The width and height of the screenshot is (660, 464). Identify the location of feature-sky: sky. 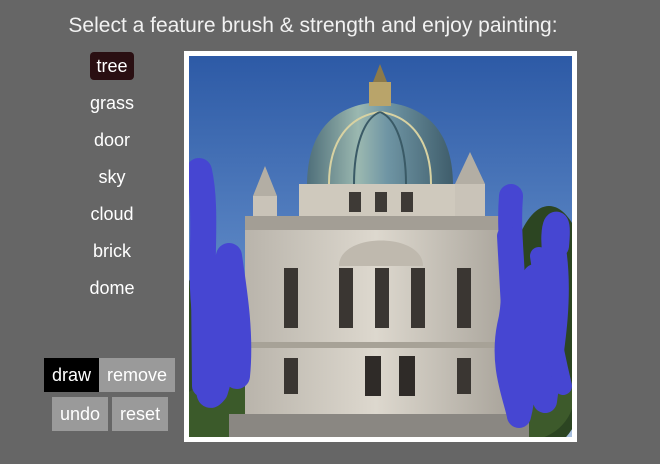
(112, 177).